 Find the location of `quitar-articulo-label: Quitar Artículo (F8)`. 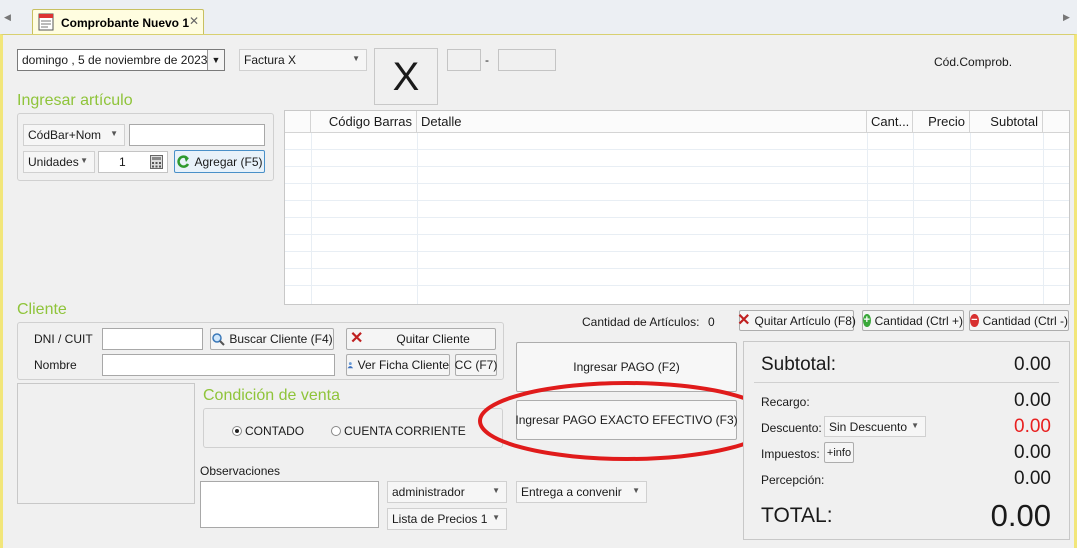

quitar-articulo-label: Quitar Artículo (F8) is located at coordinates (805, 320).